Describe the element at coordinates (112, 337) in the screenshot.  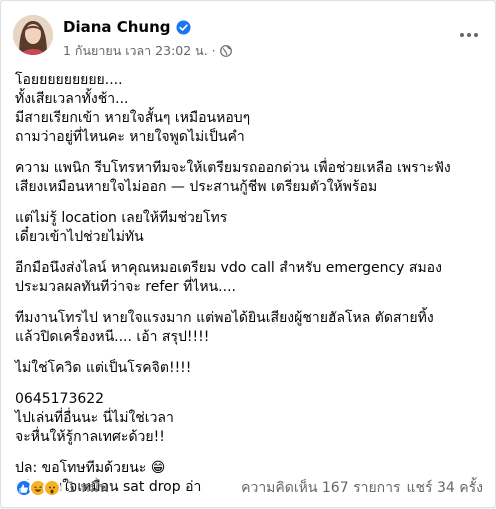
I see `text-line: แล้วปิดเครื่องหนี.... เอ้า สรุป!!!!` at that location.